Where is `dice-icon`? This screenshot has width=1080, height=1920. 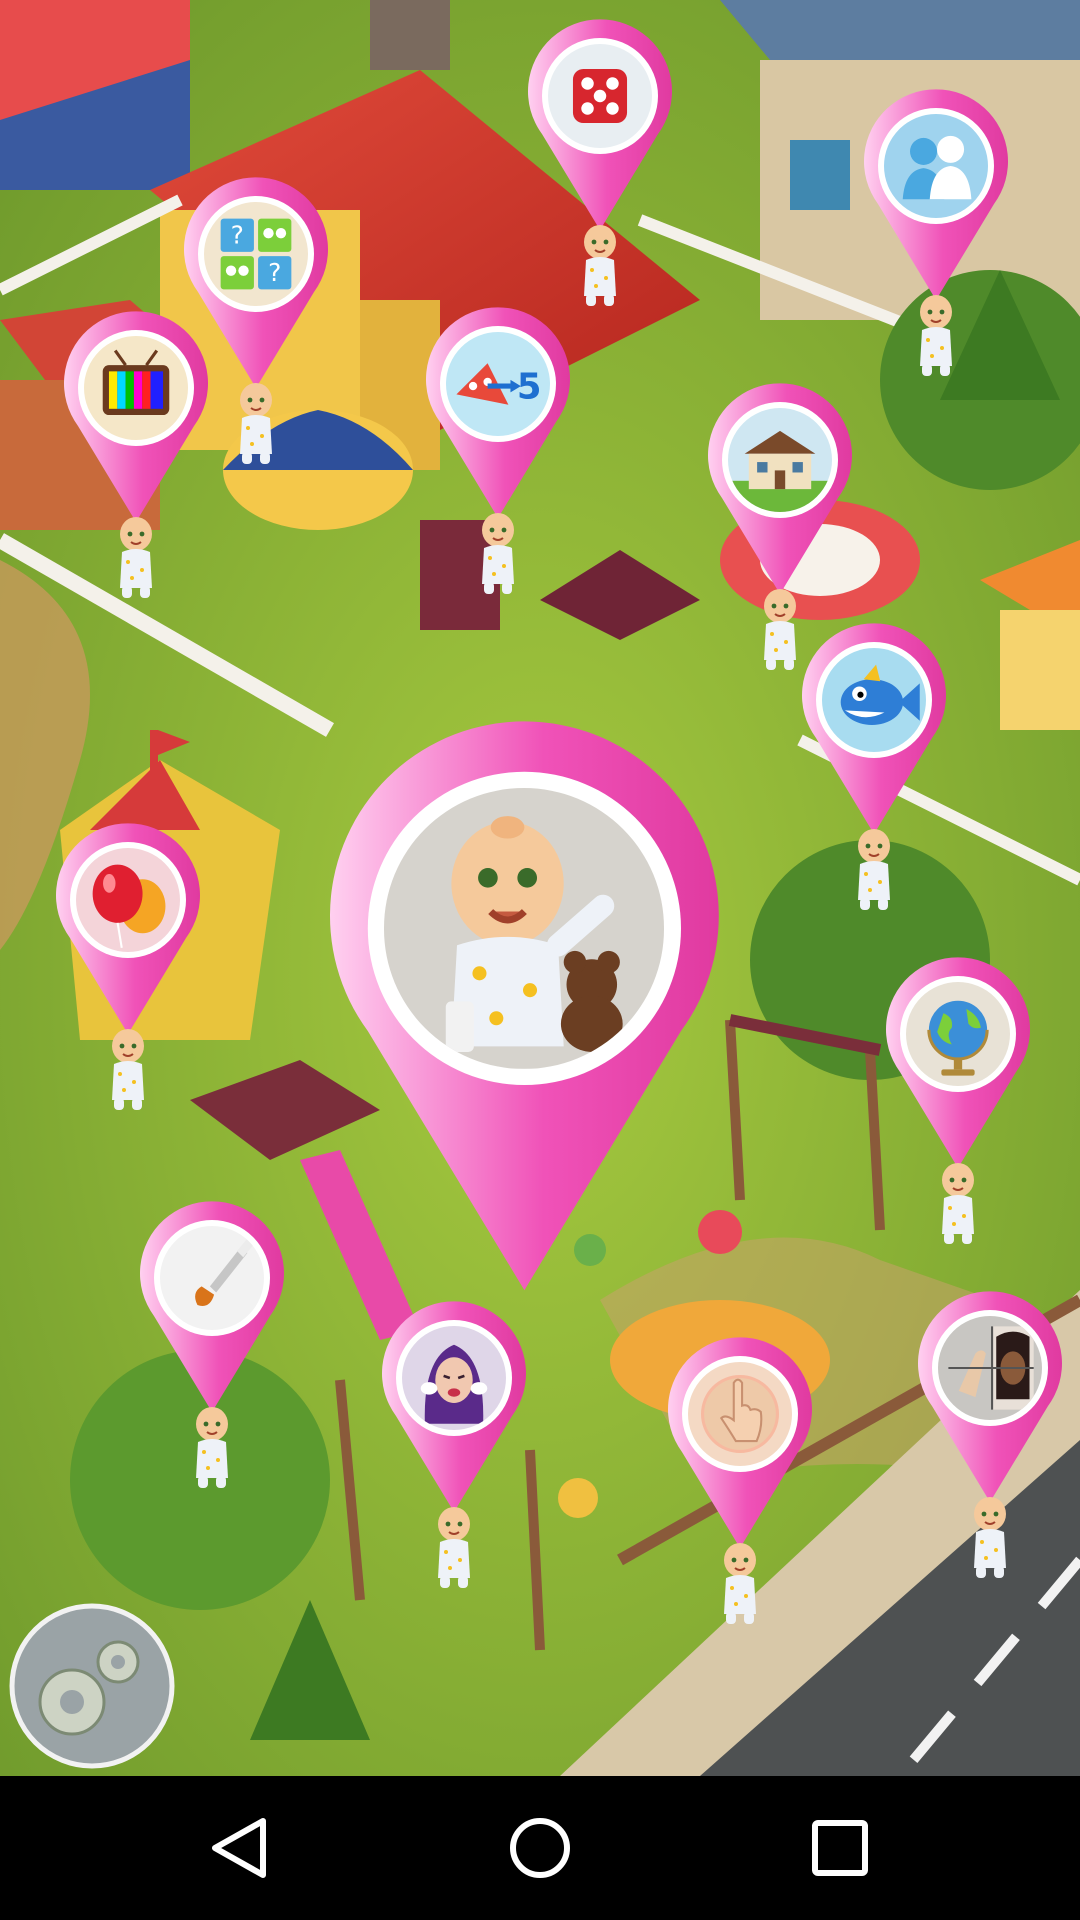
dice-icon is located at coordinates (600, 96).